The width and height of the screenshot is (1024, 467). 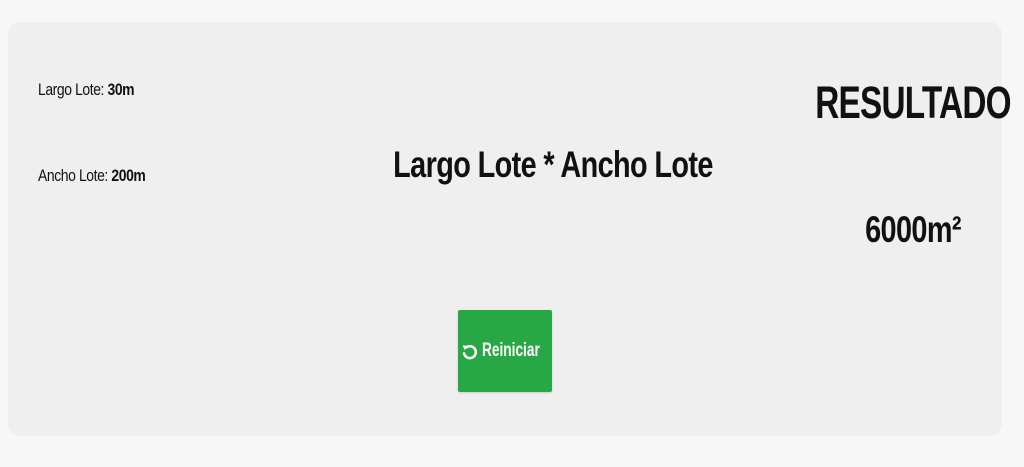 What do you see at coordinates (913, 229) in the screenshot?
I see `result-value: 6000m²` at bounding box center [913, 229].